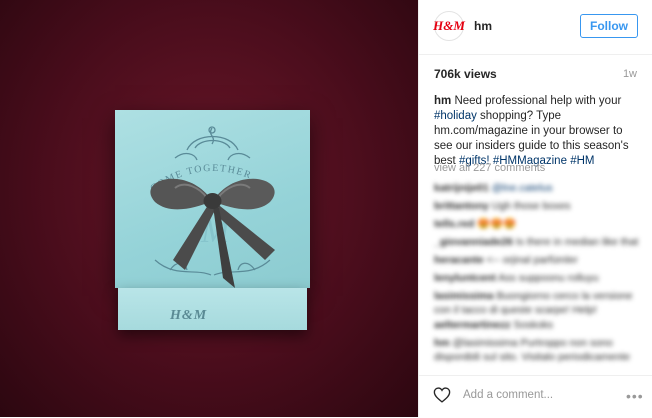 Image resolution: width=652 pixels, height=418 pixels. What do you see at coordinates (473, 242) in the screenshot?
I see `comment-username: _giovanniade26` at bounding box center [473, 242].